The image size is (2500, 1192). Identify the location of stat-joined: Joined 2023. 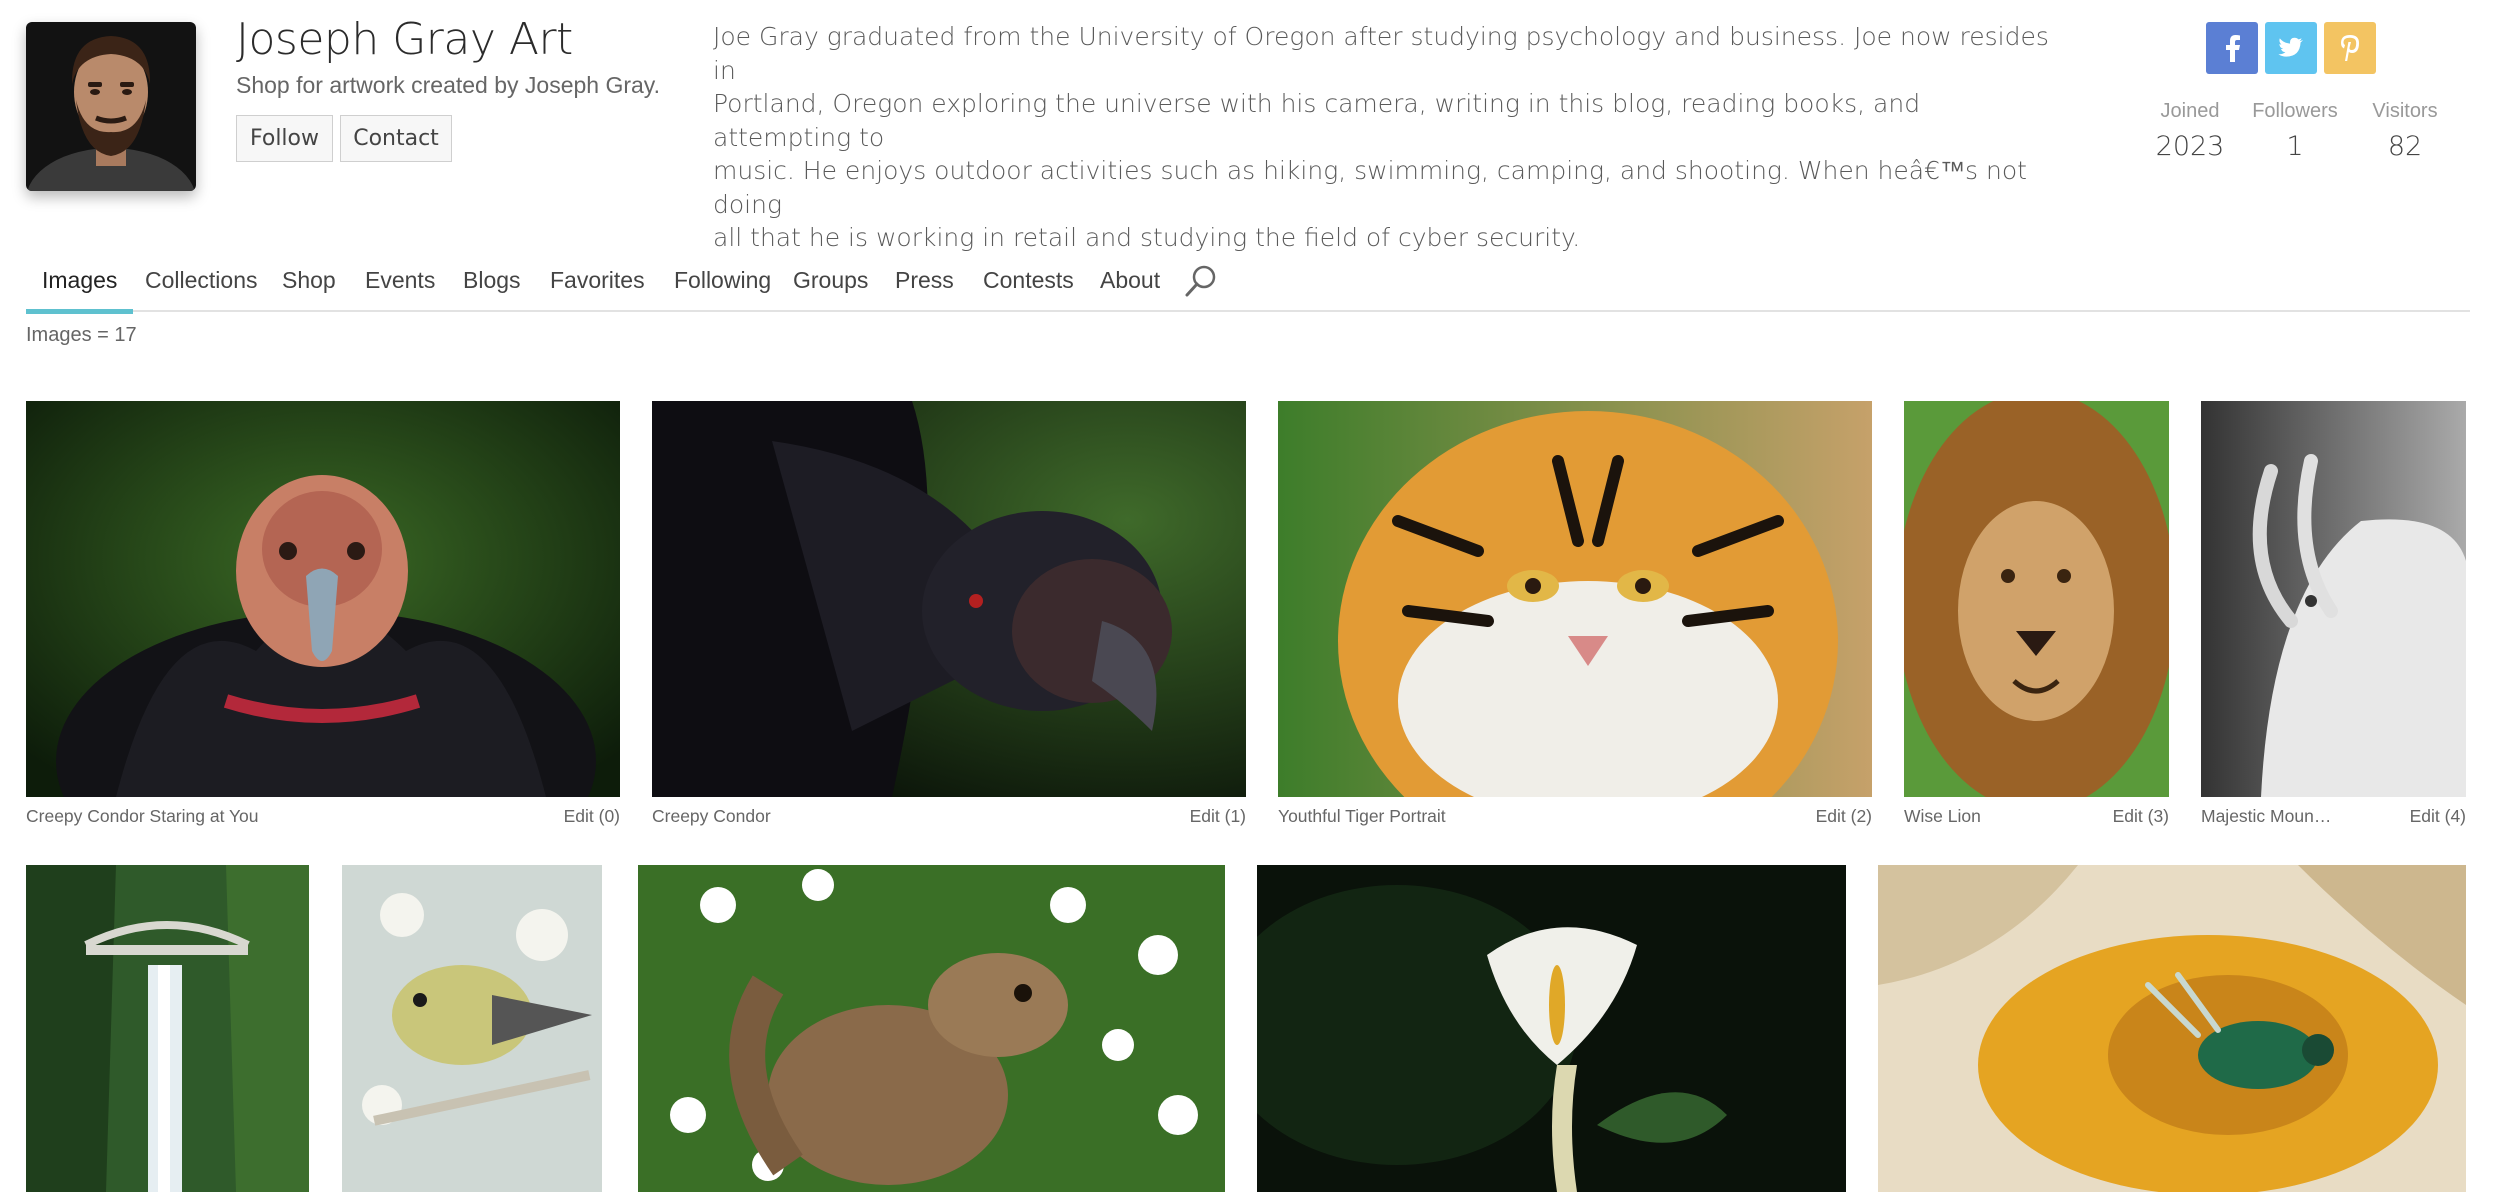
(2190, 131).